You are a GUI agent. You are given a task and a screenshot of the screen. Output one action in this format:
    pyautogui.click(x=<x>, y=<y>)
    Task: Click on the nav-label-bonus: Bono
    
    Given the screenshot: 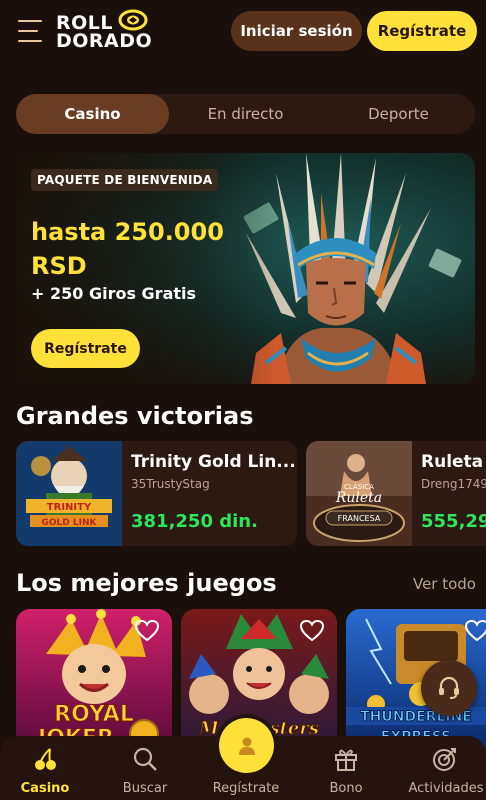 What is the action you would take?
    pyautogui.click(x=346, y=788)
    